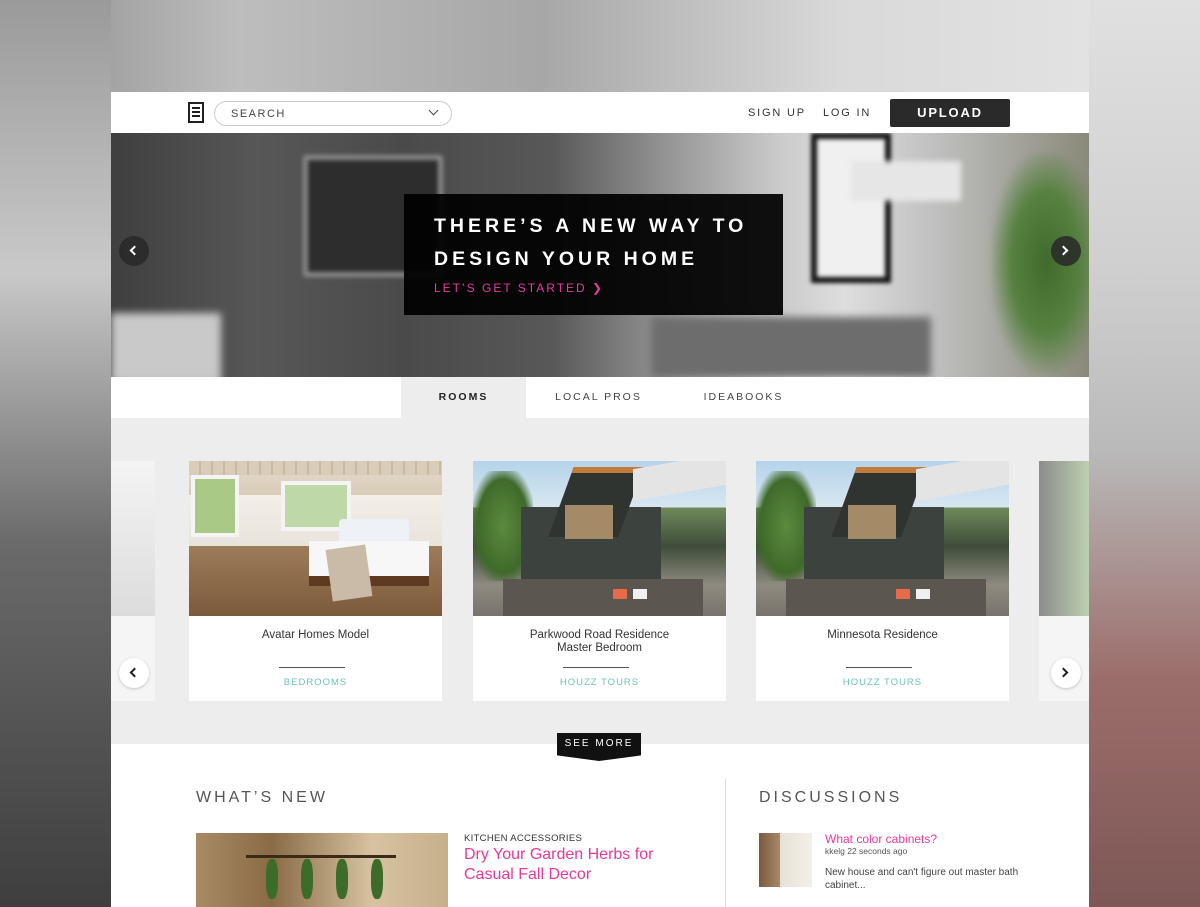  Describe the element at coordinates (599, 642) in the screenshot. I see `card-title: Parkwood Road Residence Master Bedroom` at that location.